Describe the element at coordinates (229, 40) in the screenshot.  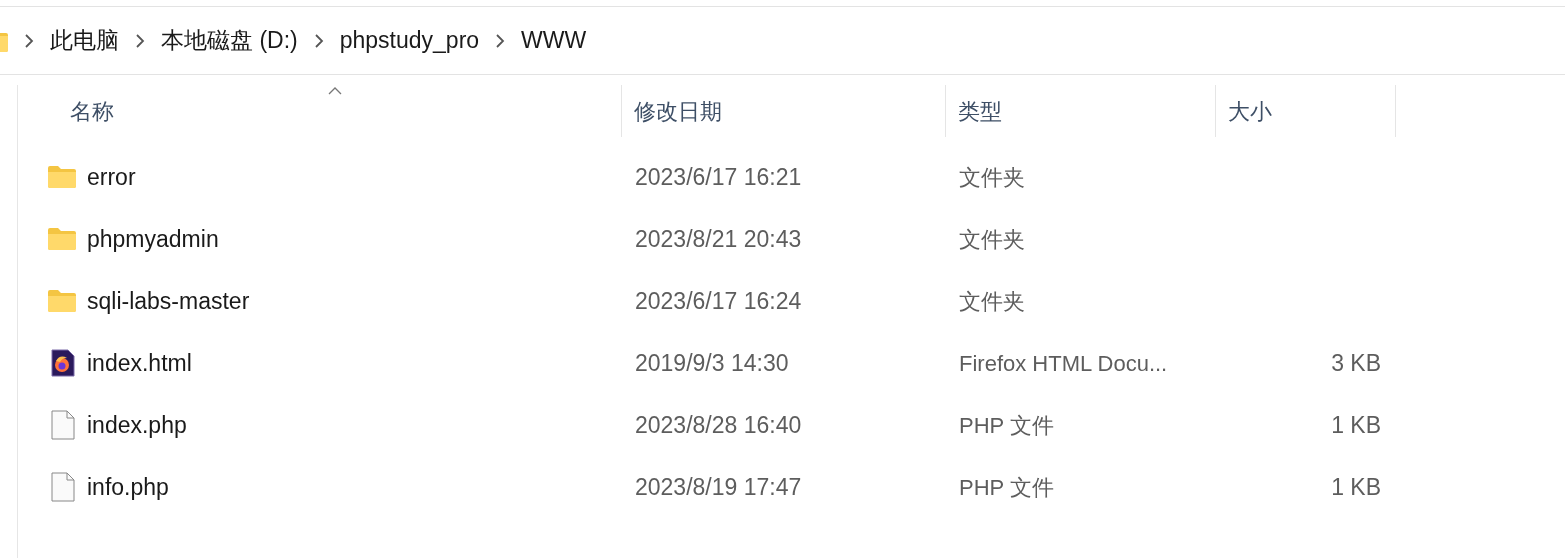
I see `breadcrumb-item: 本地磁盘 (D:)` at that location.